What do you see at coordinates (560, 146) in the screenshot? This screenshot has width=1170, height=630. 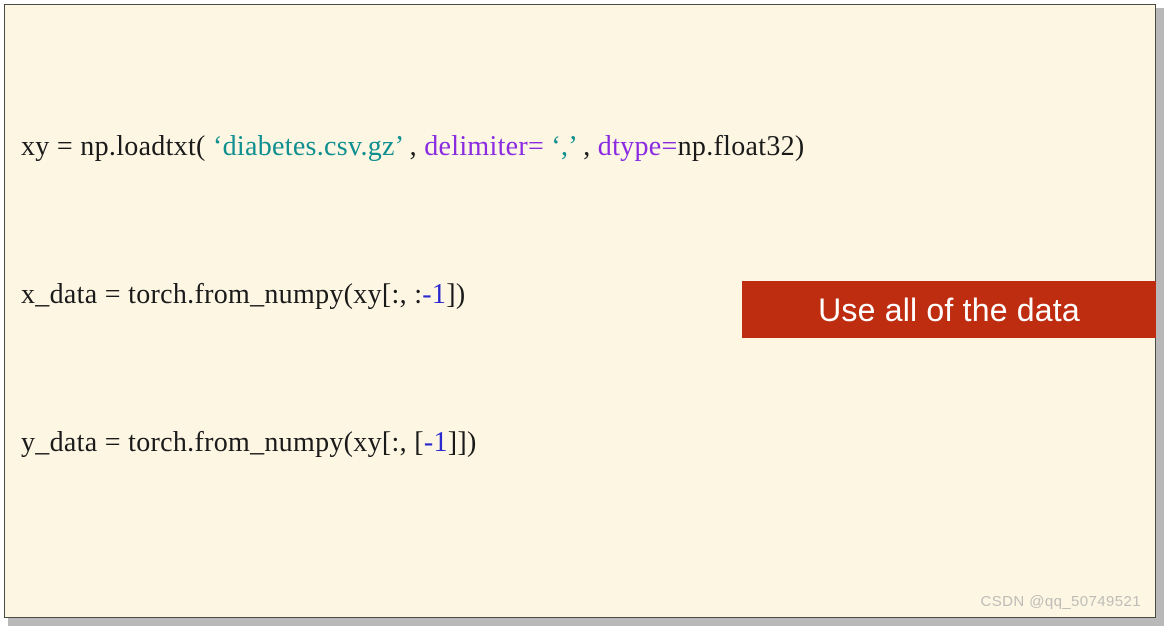 I see `string-literal-comma: ‘,’` at bounding box center [560, 146].